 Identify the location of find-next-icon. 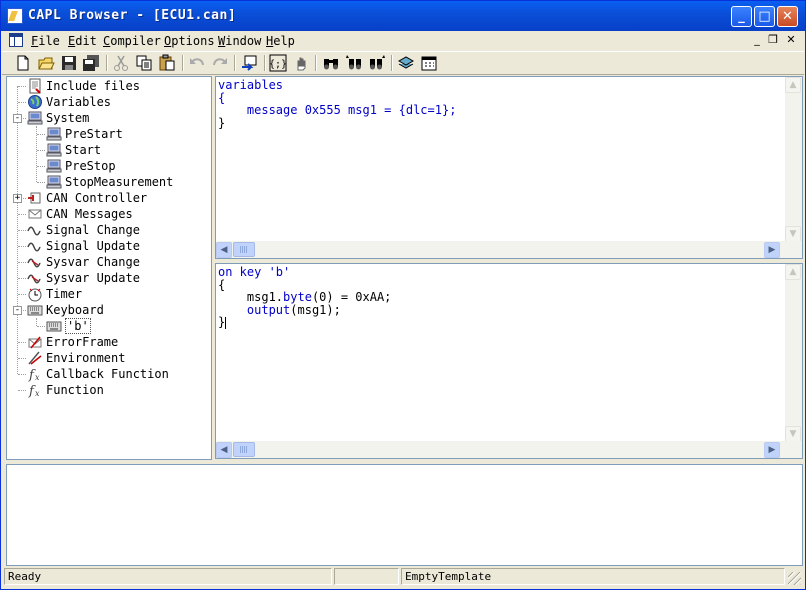
(354, 63).